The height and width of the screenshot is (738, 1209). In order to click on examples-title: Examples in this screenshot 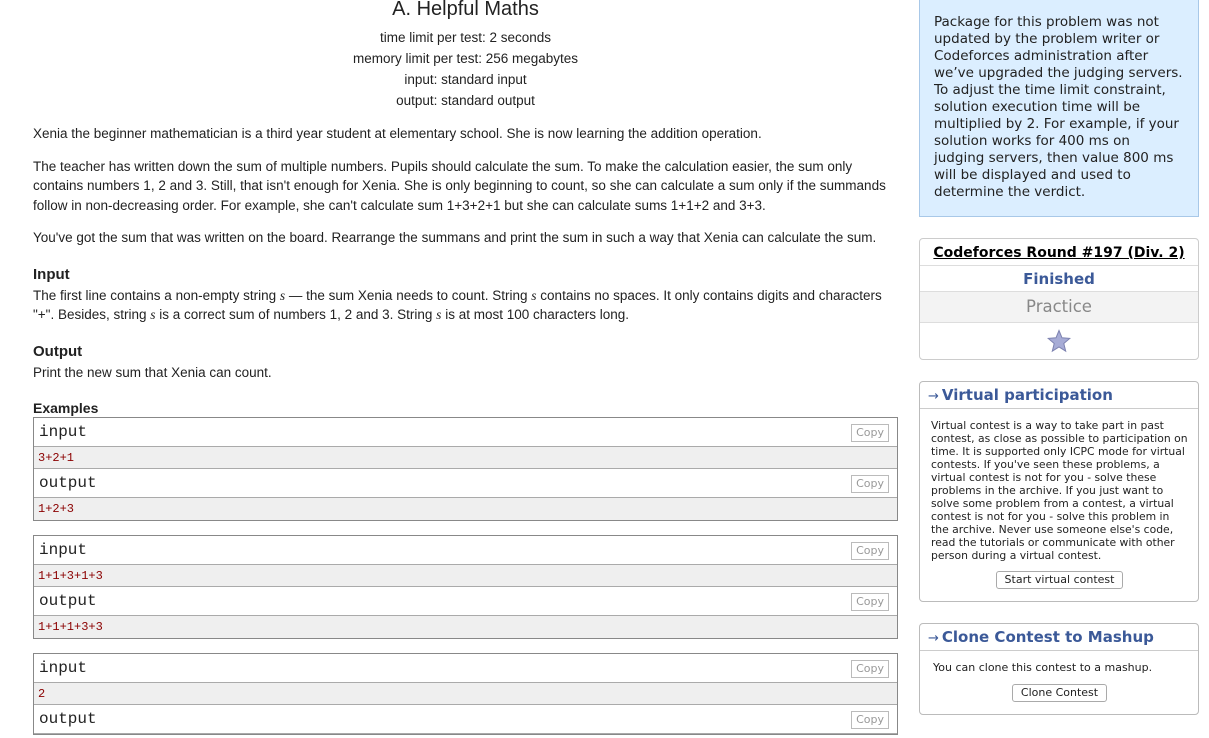, I will do `click(66, 408)`.